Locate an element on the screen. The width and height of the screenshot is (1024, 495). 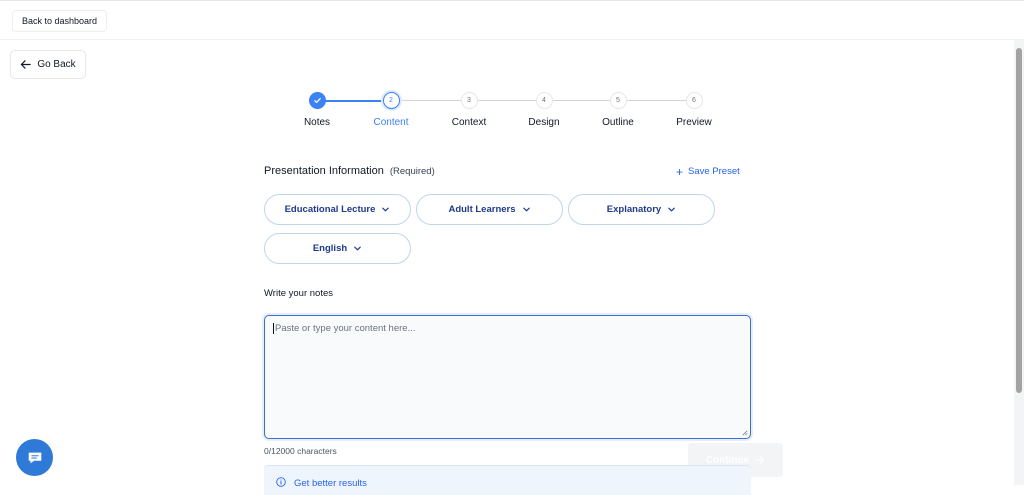
top-bar: Back to dashboard is located at coordinates (512, 20).